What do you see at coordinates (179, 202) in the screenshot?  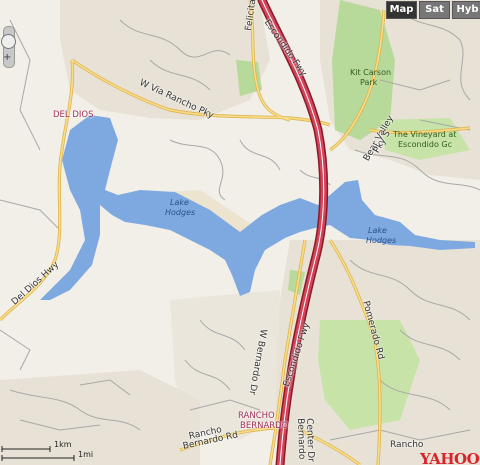 I see `lake-hodges-west-label-1: Lake` at bounding box center [179, 202].